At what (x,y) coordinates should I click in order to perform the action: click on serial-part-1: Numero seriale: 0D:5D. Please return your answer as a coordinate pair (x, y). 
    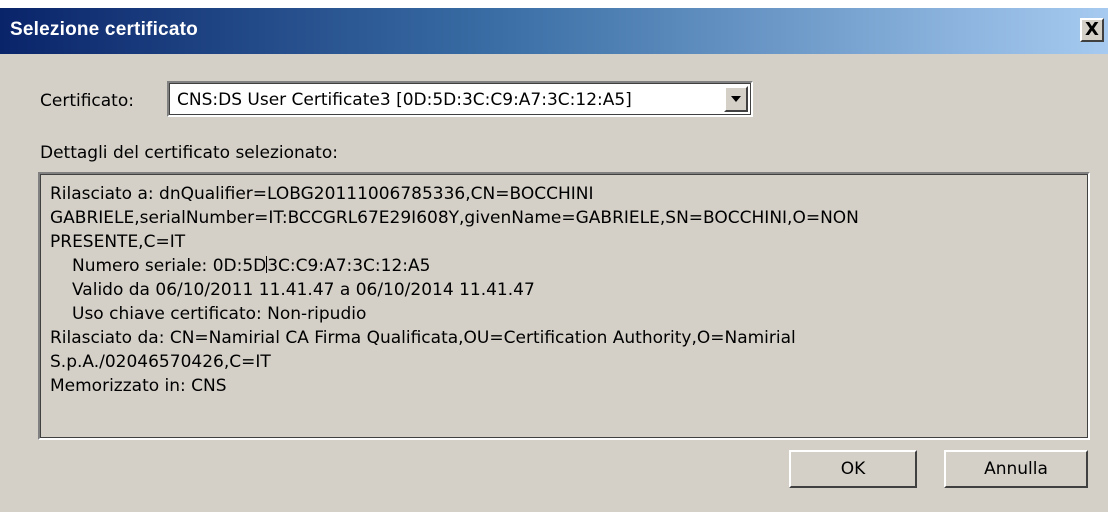
    Looking at the image, I should click on (169, 266).